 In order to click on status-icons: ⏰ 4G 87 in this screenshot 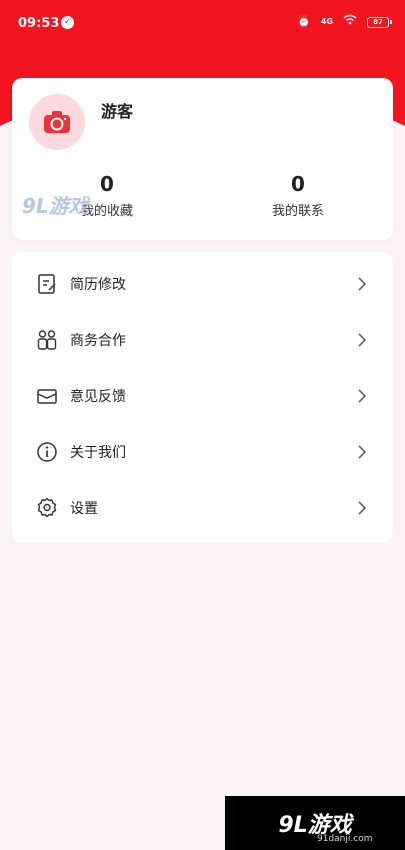, I will do `click(344, 22)`.